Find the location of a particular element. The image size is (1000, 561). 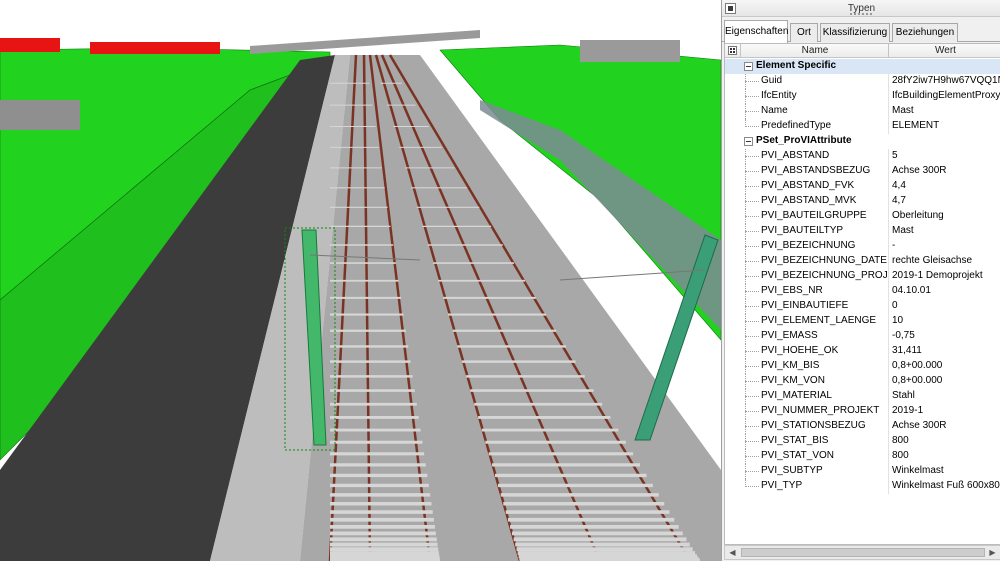

property-value: 5 is located at coordinates (946, 155).